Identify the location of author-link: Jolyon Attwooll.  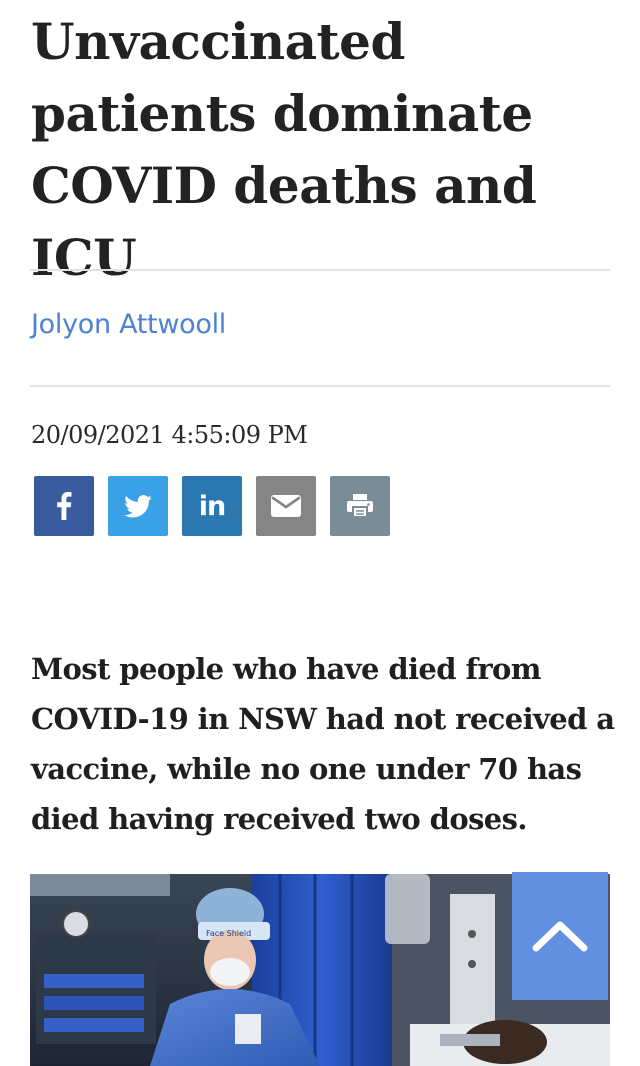
(128, 324).